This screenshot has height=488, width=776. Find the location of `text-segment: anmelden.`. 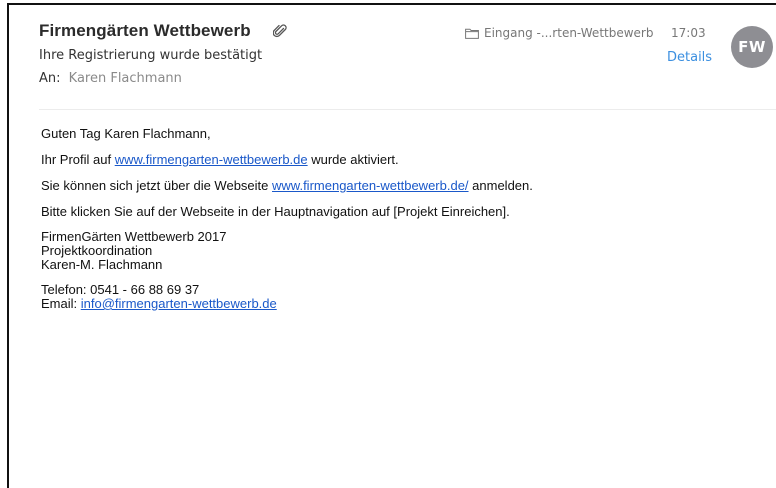

text-segment: anmelden. is located at coordinates (500, 185).